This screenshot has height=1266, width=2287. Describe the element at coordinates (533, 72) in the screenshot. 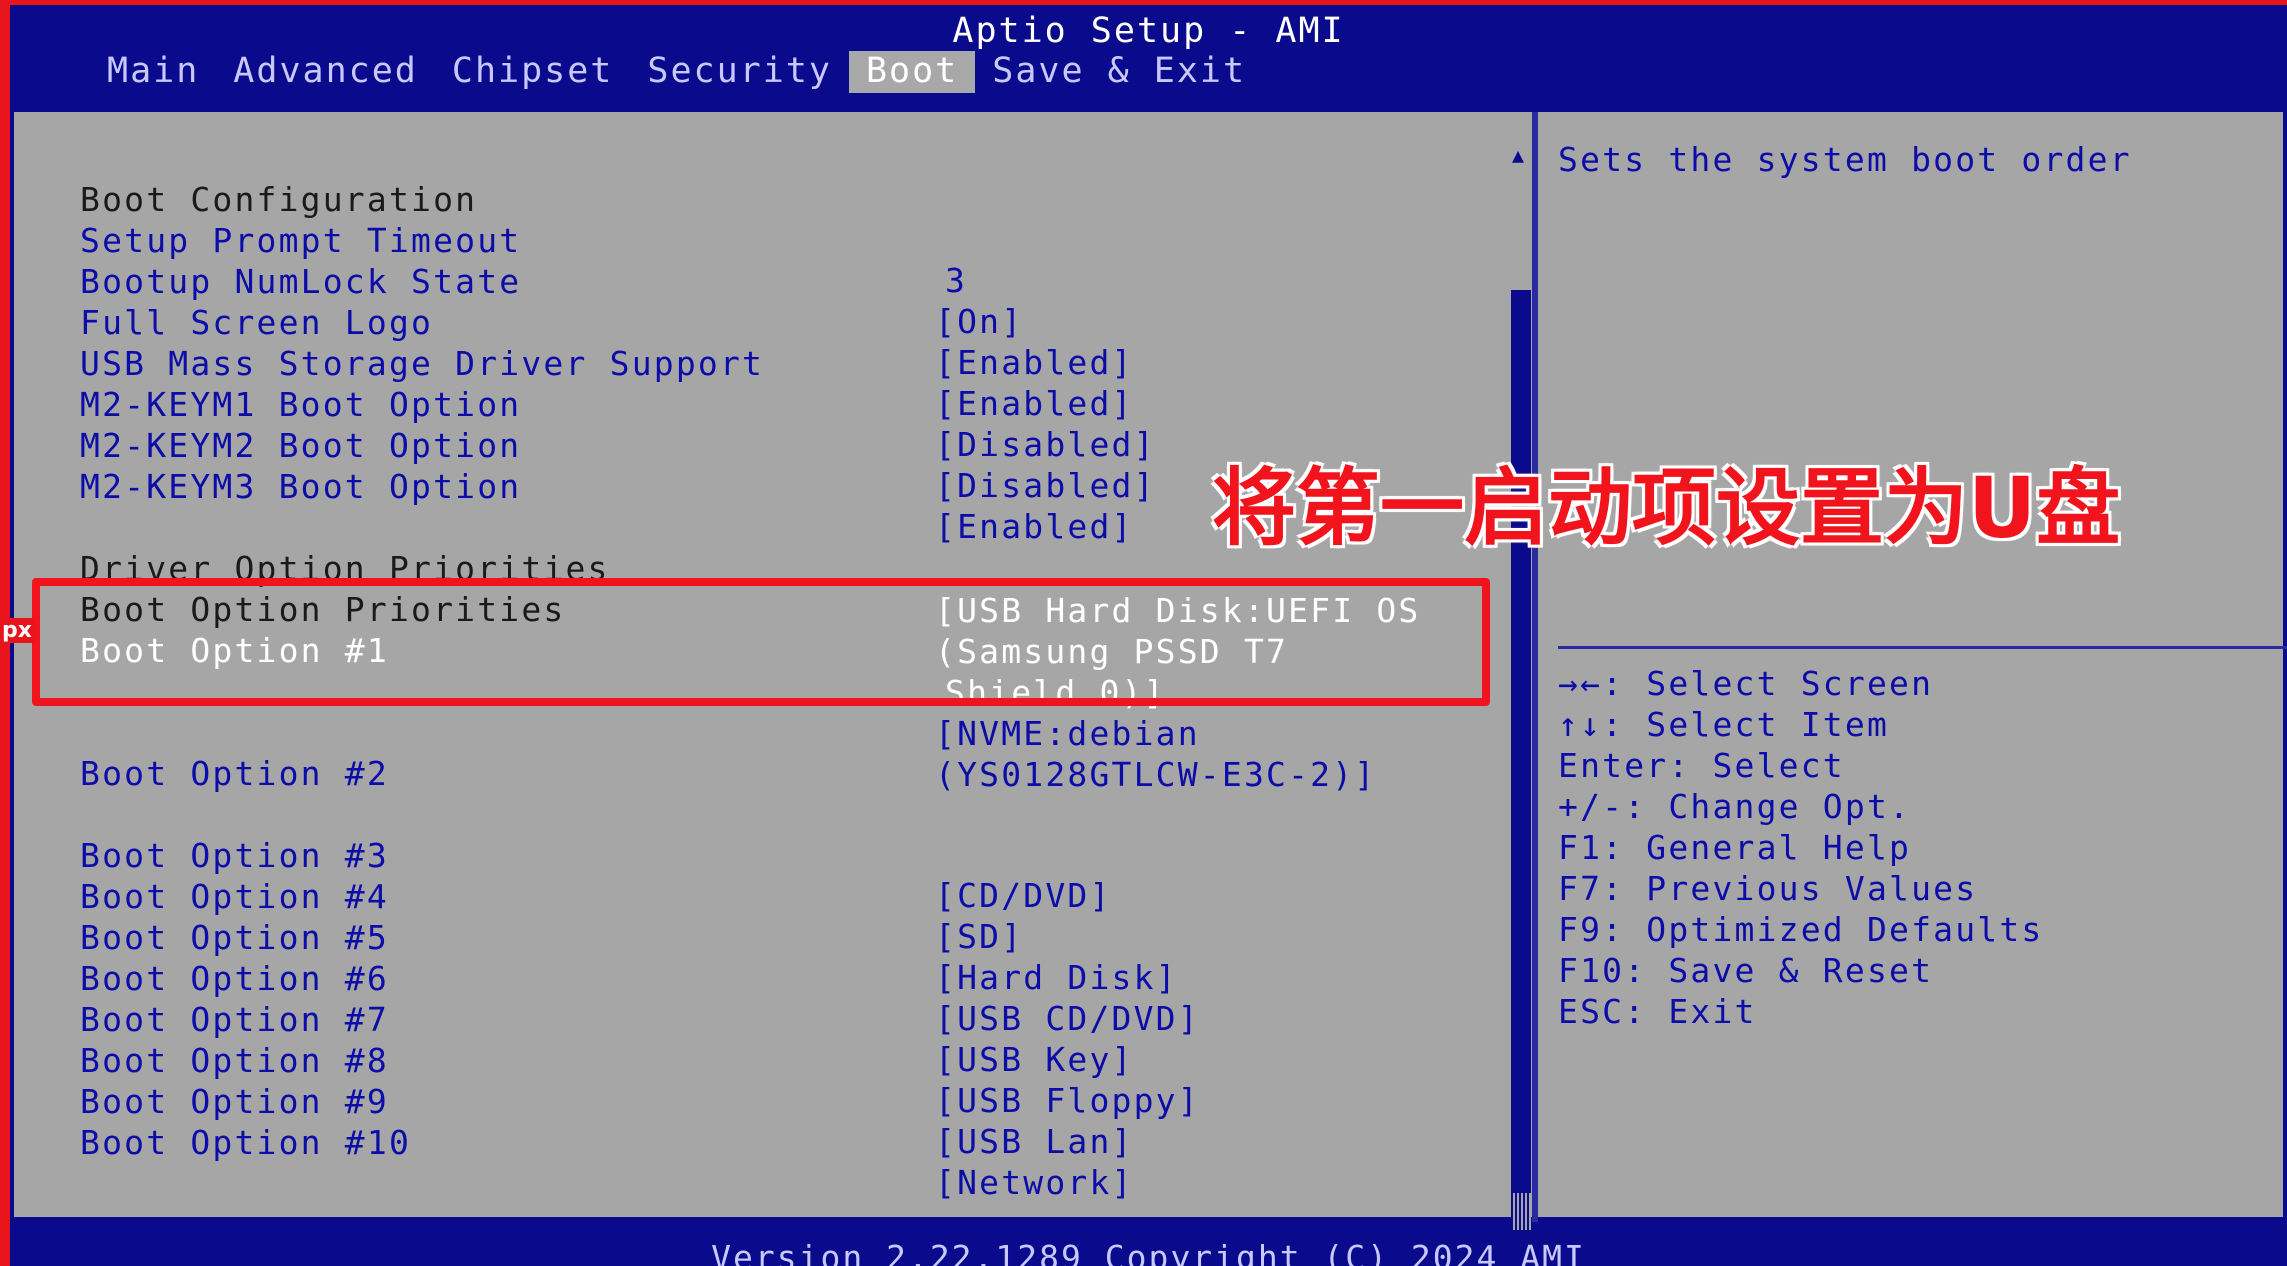

I see `tab-chipset: Chipset` at that location.